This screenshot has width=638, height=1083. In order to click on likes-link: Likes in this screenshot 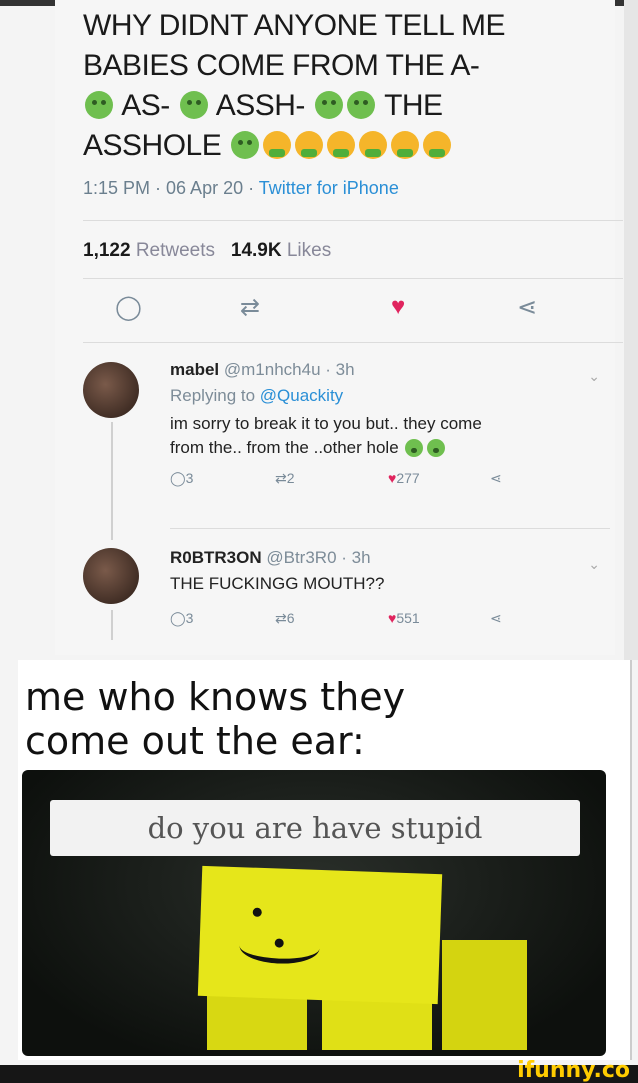, I will do `click(309, 250)`.